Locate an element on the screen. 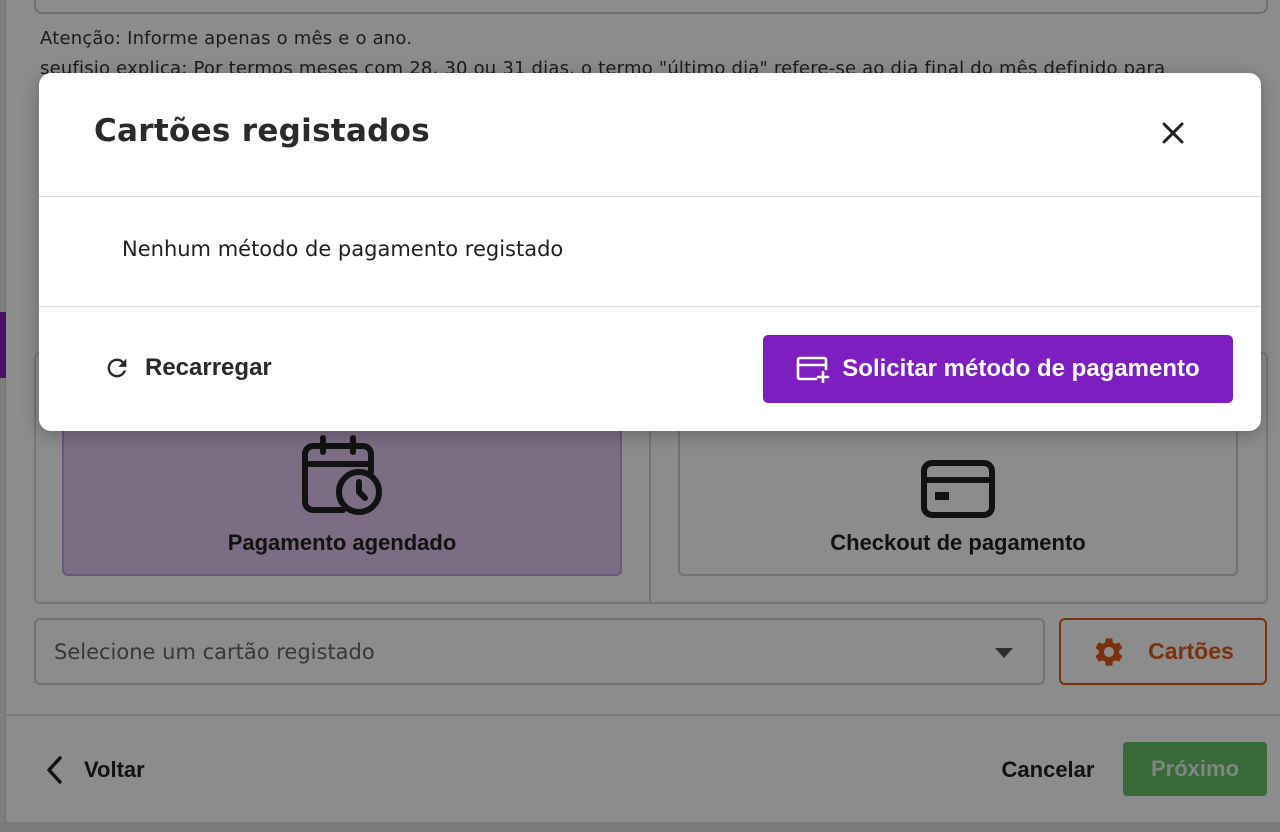 This screenshot has width=1280, height=832. close-button is located at coordinates (1173, 133).